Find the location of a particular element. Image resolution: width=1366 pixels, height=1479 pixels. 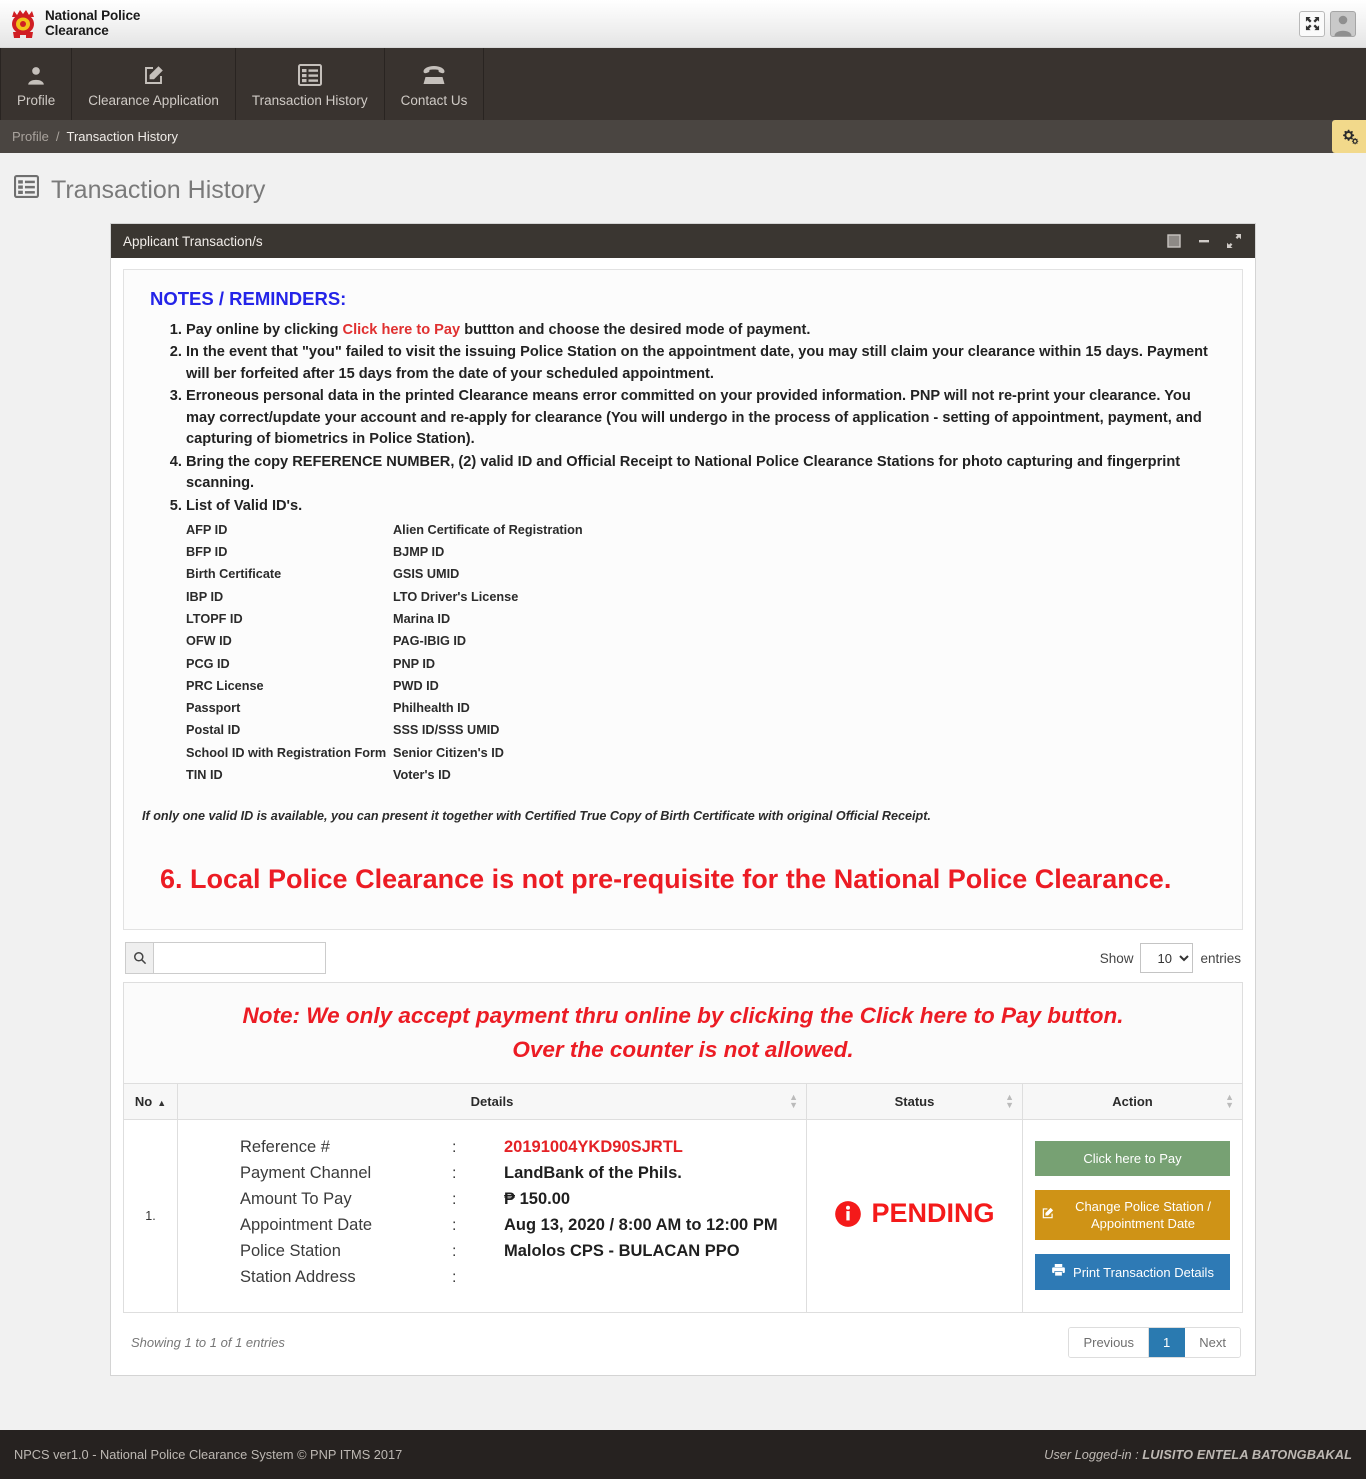

valid-id-right: BJMP ID is located at coordinates (419, 552).